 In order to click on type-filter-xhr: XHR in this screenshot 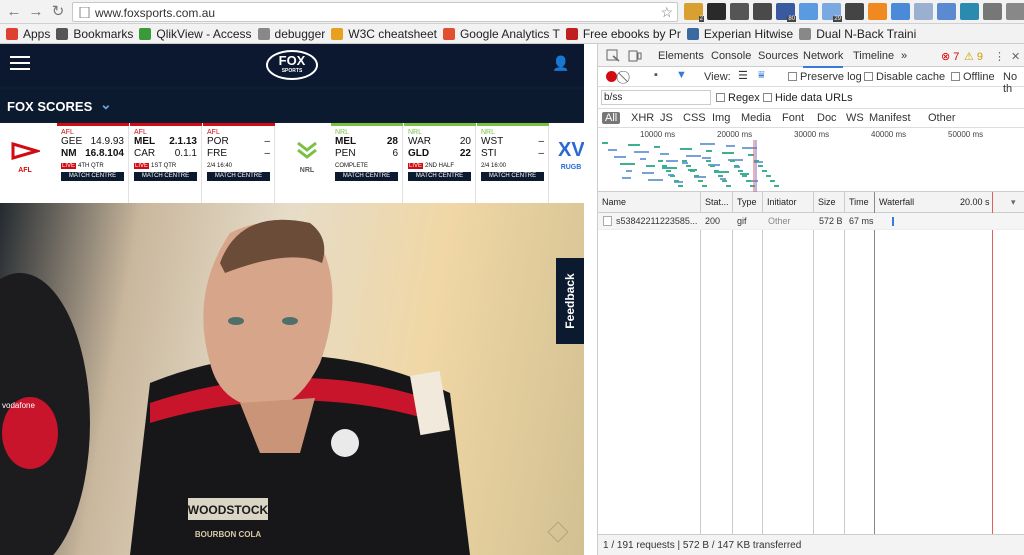, I will do `click(642, 118)`.